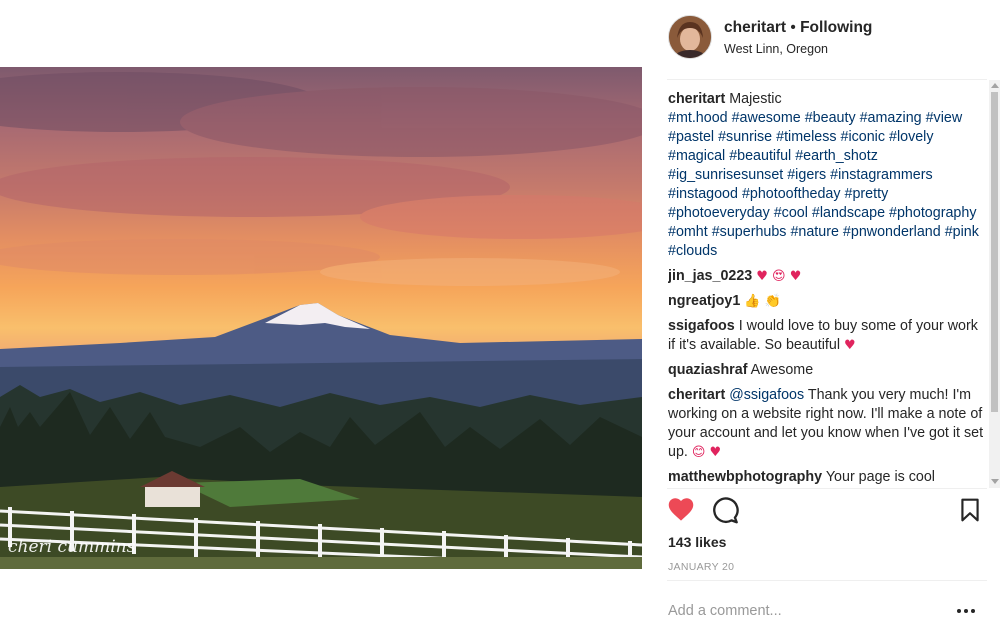 This screenshot has width=1000, height=634. I want to click on hashtag-link: #landscape, so click(848, 213).